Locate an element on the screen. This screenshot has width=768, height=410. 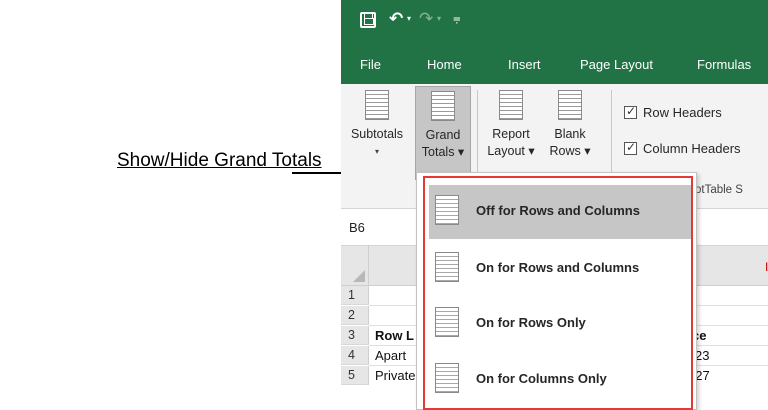
row-header-3: 3 is located at coordinates (355, 335).